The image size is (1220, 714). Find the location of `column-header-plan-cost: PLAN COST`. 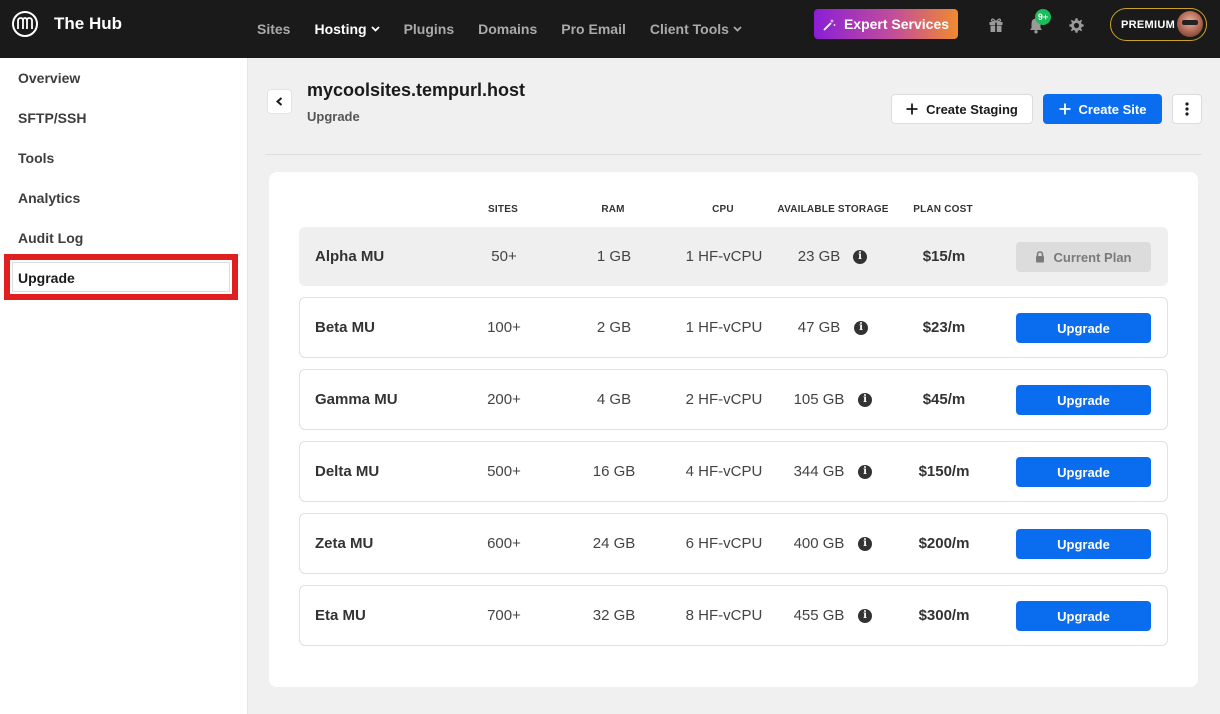

column-header-plan-cost: PLAN COST is located at coordinates (943, 209).